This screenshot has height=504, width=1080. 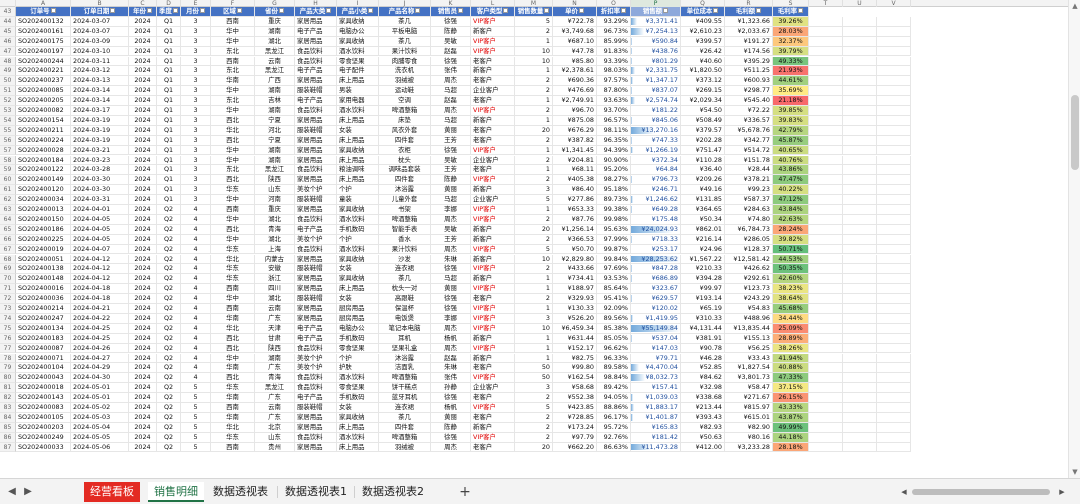 I want to click on table-cell: 96.57%, so click(x=614, y=120).